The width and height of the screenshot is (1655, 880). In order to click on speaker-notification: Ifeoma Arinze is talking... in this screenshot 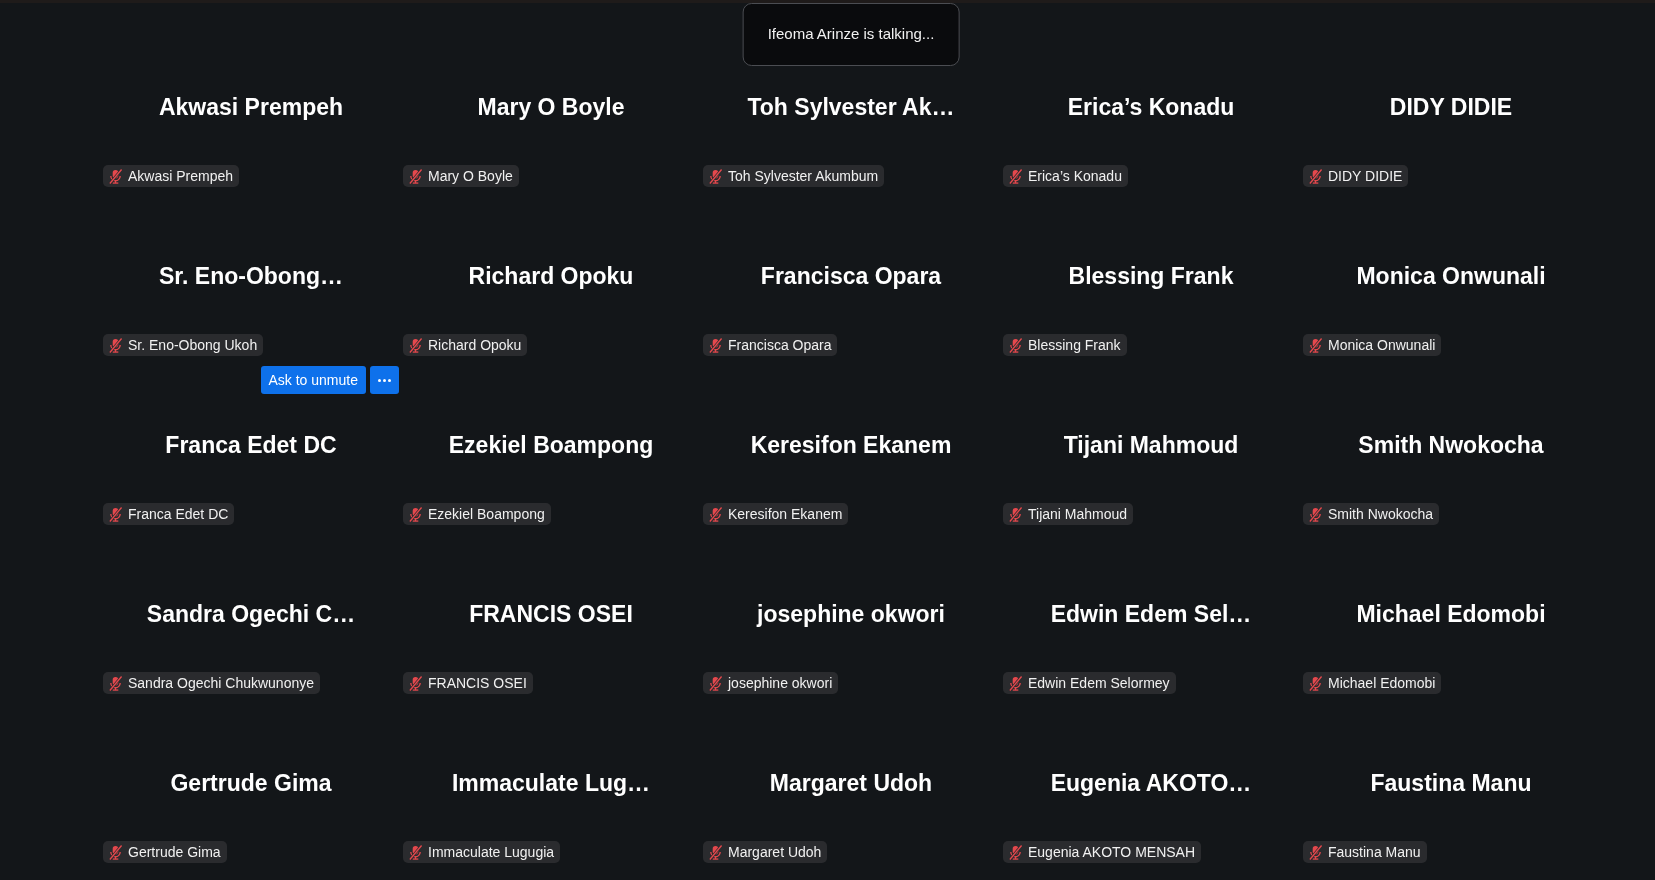, I will do `click(851, 34)`.